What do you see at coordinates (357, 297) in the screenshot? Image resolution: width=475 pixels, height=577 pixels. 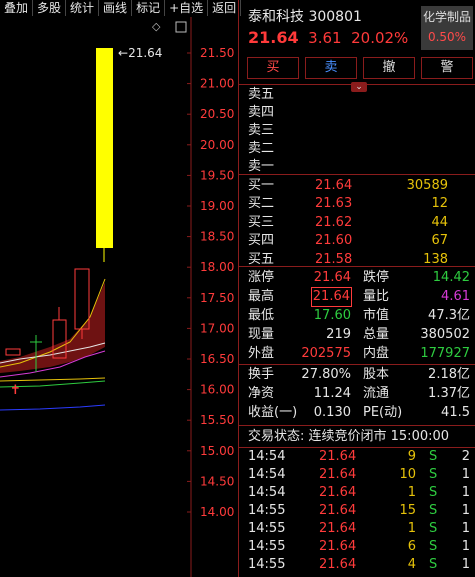 I see `stat-row: 最高 21.64 量比 4.61` at bounding box center [357, 297].